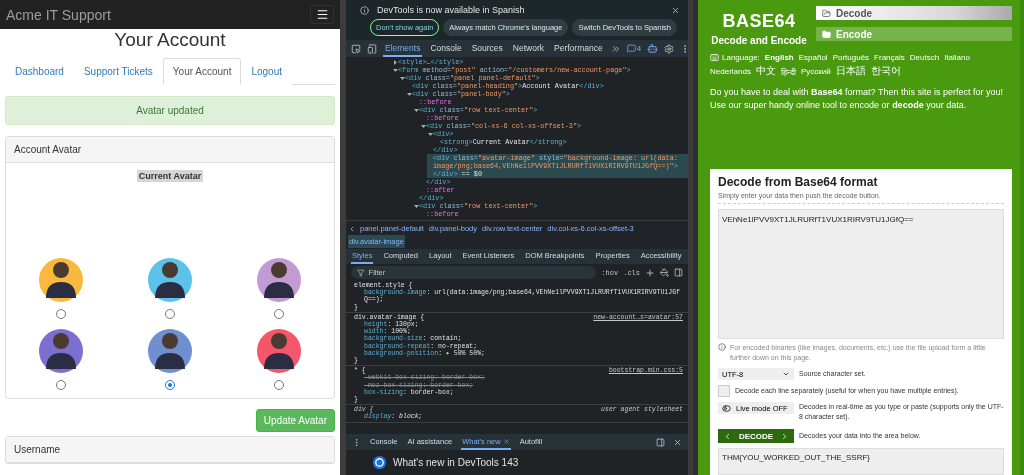 This screenshot has width=1024, height=475. Describe the element at coordinates (788, 71) in the screenshot. I see `language-link: हिन्दी` at that location.